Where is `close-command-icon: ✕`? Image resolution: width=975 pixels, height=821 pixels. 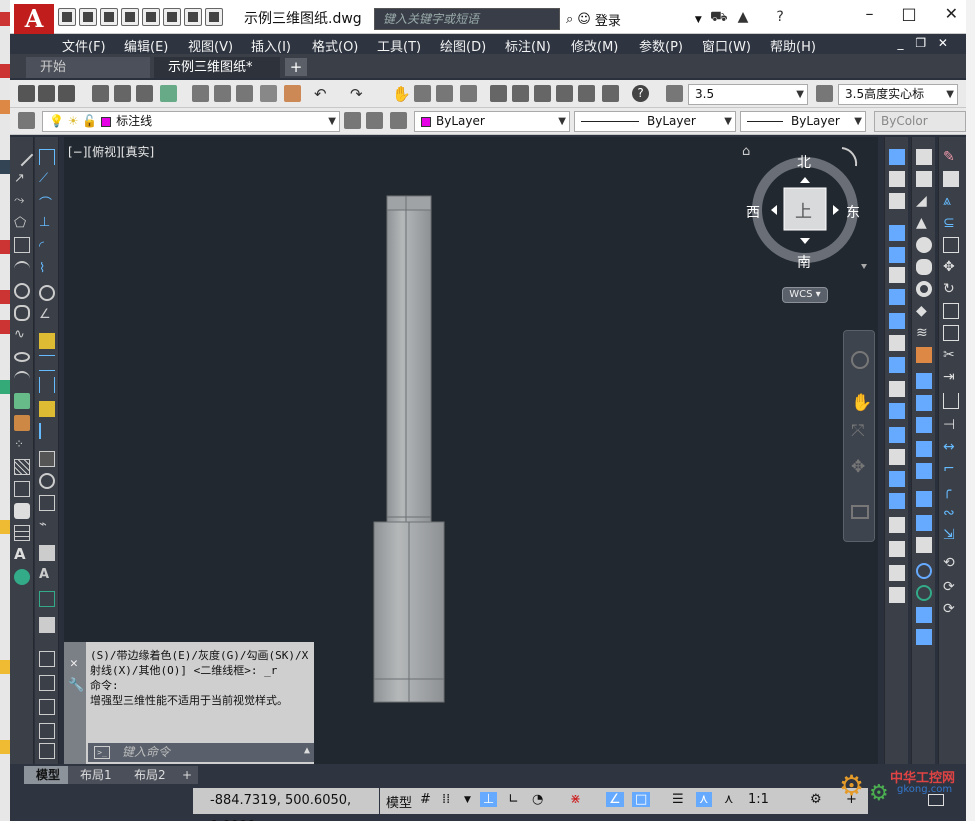
close-command-icon: ✕ is located at coordinates (74, 663).